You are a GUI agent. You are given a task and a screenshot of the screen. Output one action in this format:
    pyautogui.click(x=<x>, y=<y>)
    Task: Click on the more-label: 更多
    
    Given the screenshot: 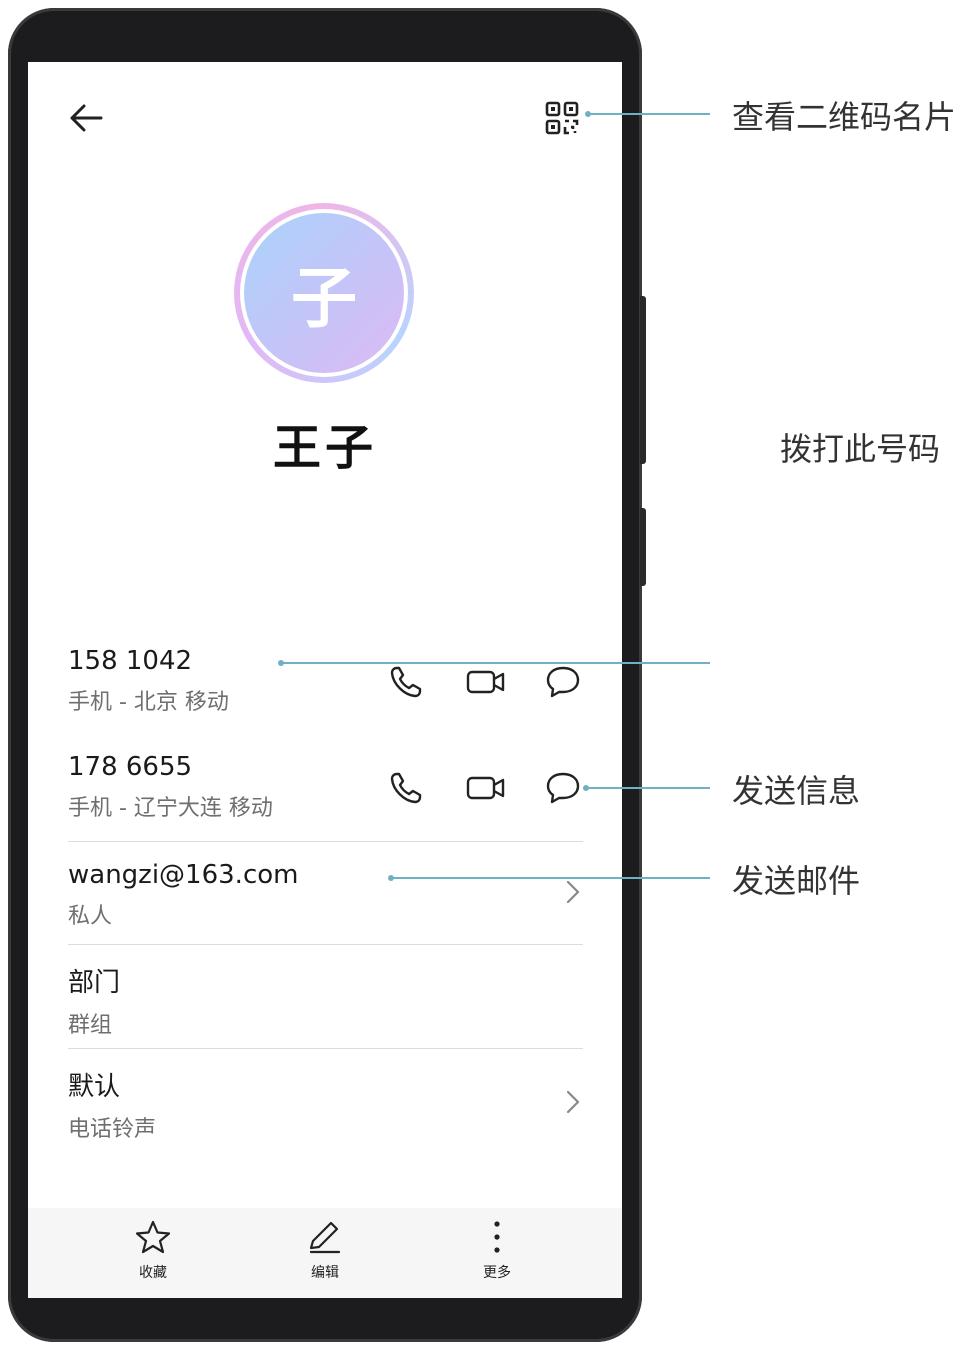 What is the action you would take?
    pyautogui.click(x=497, y=1273)
    